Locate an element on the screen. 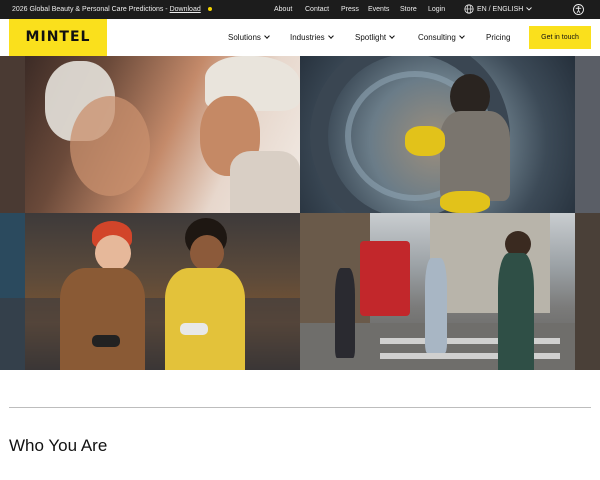  nav-solutions: Solutions is located at coordinates (249, 37).